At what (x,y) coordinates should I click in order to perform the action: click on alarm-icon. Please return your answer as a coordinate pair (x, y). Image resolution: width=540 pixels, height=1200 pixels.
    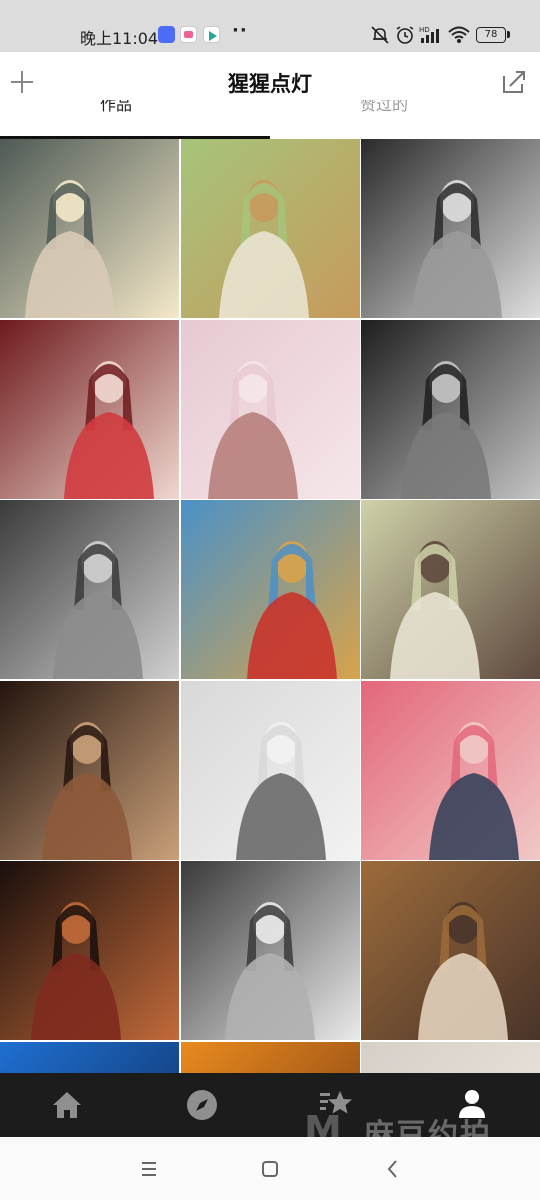
    Looking at the image, I should click on (405, 35).